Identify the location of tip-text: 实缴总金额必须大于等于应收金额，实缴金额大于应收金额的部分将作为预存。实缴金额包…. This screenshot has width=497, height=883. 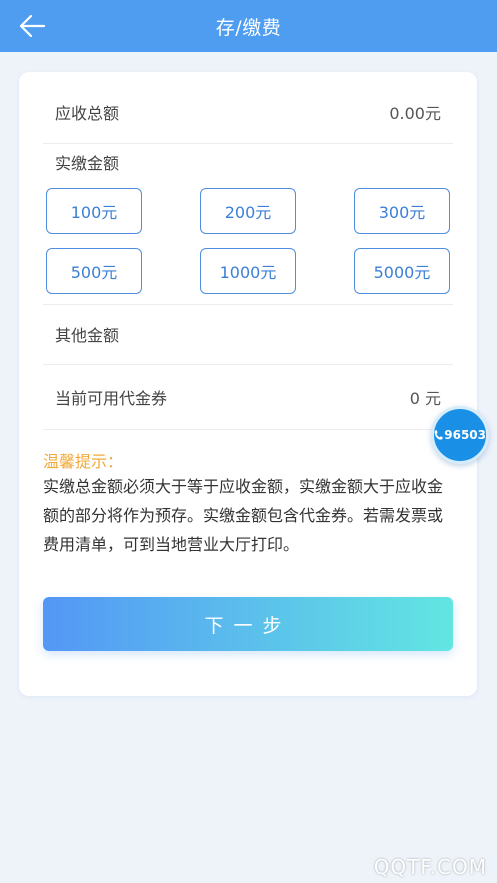
(243, 515).